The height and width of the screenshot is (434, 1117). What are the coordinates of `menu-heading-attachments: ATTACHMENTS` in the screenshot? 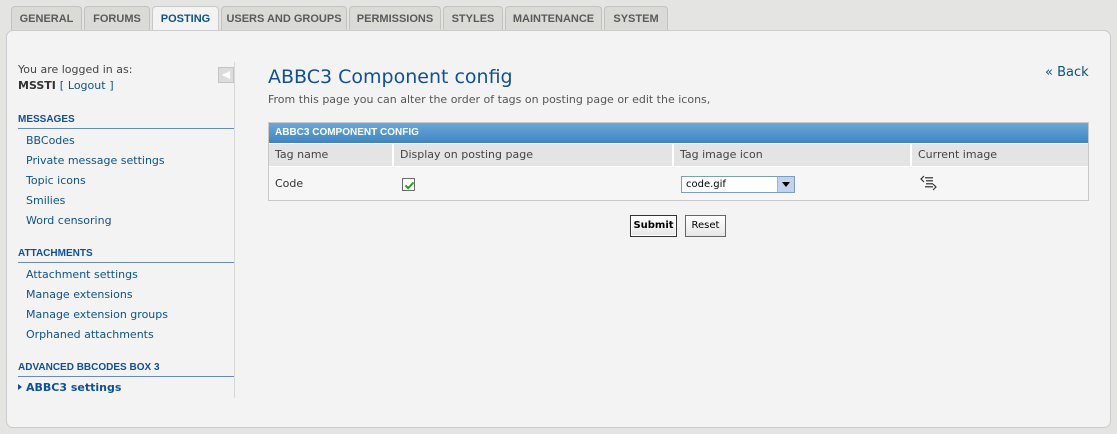 It's located at (126, 255).